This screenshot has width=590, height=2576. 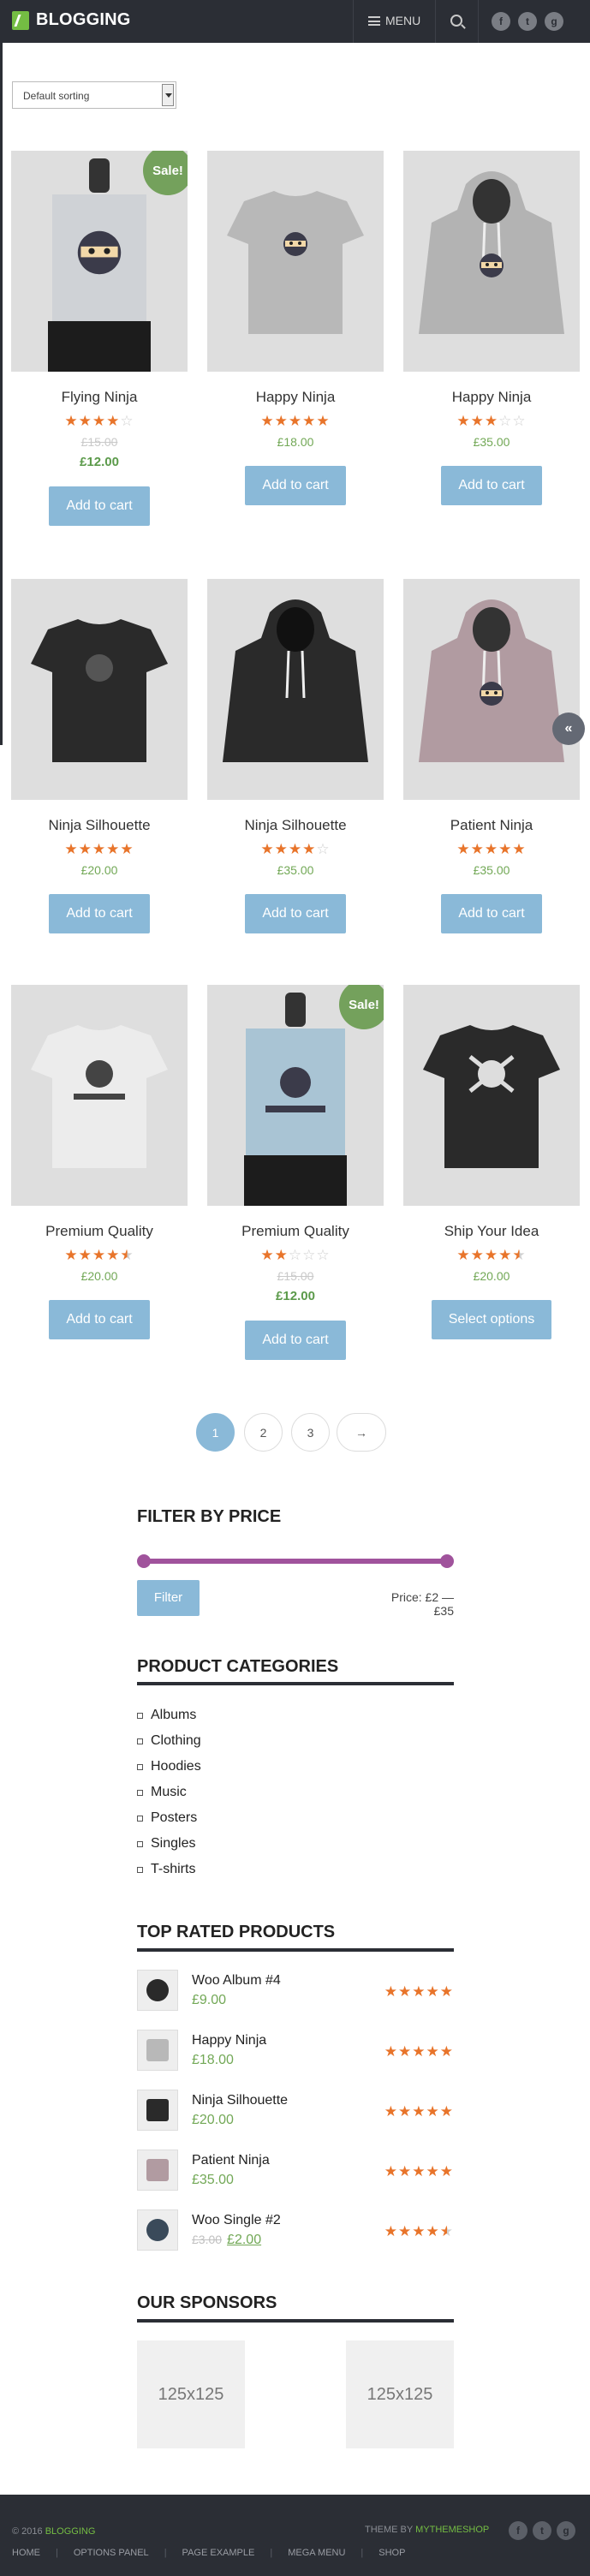 I want to click on price-slider-max-handle, so click(x=447, y=1561).